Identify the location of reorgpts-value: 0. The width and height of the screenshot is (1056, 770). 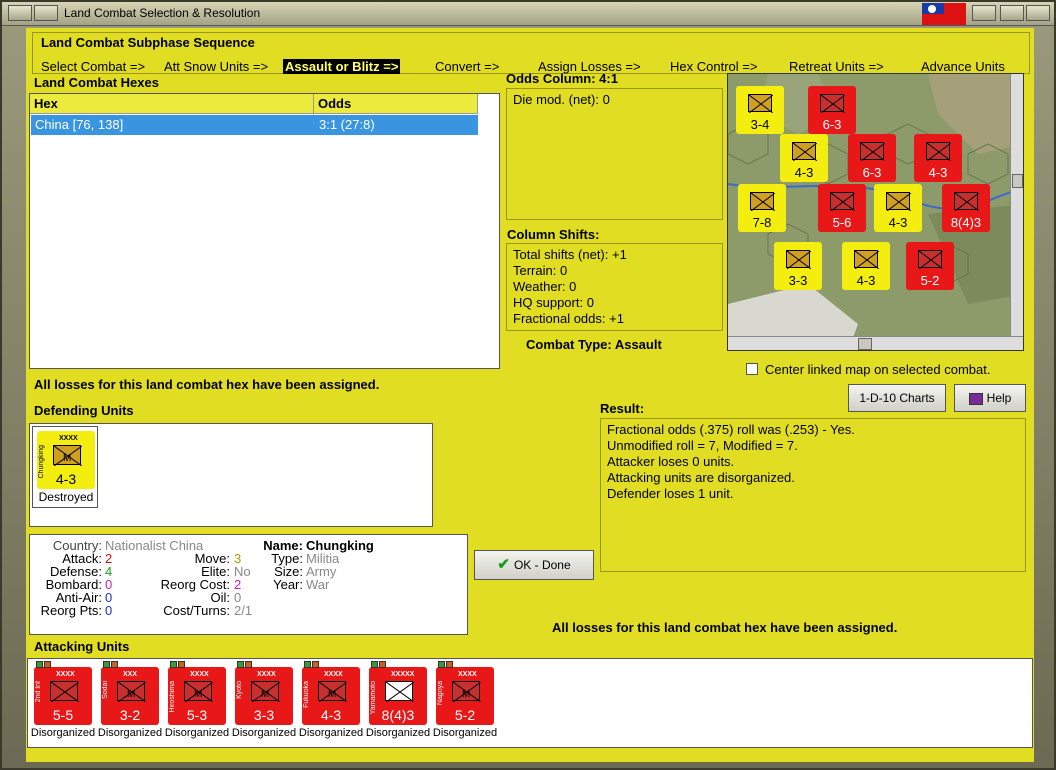
(109, 610).